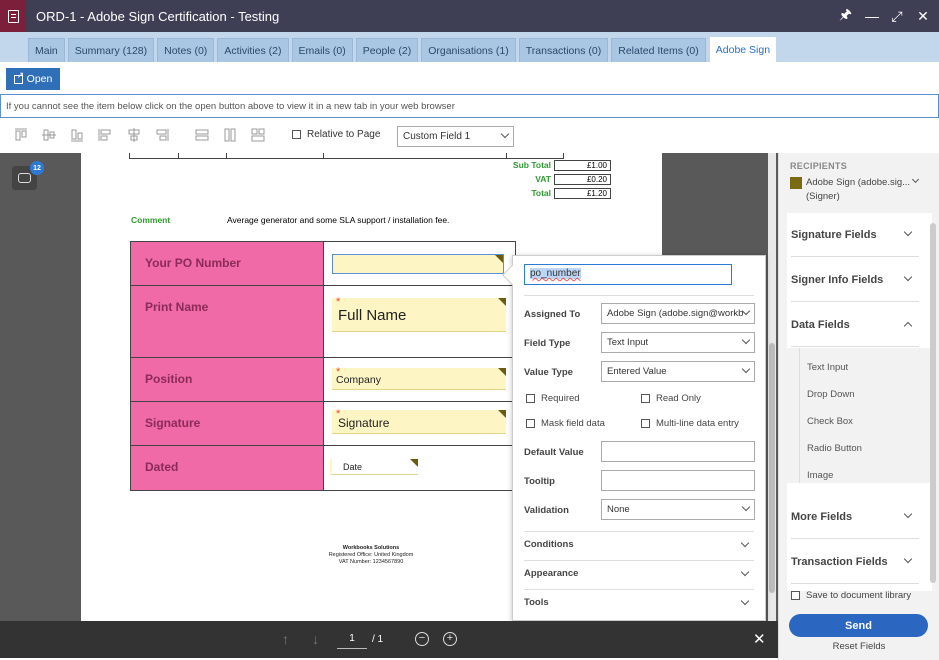  I want to click on reset-fields-link: Reset Fields, so click(859, 646).